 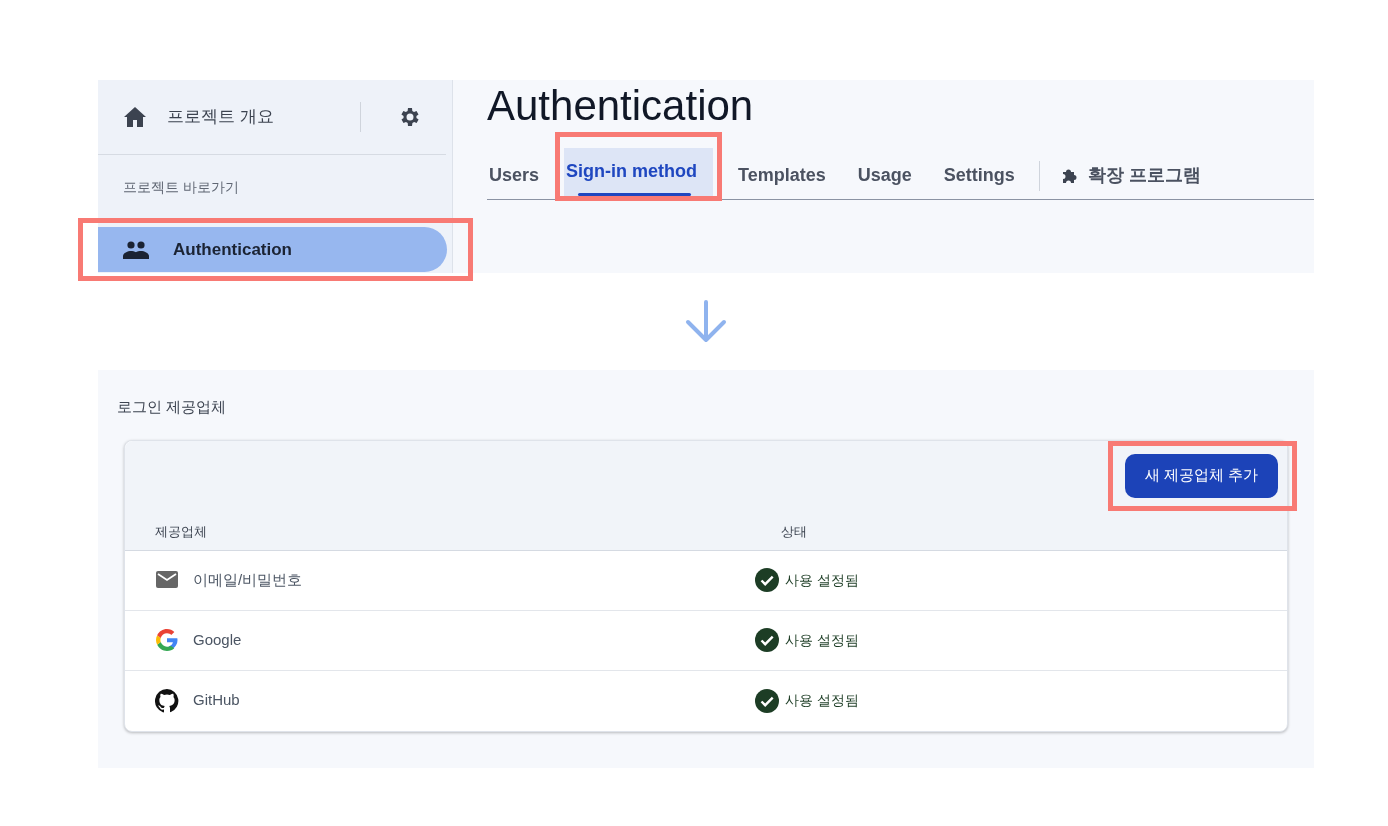 I want to click on tab: Sign-in method, so click(x=639, y=171).